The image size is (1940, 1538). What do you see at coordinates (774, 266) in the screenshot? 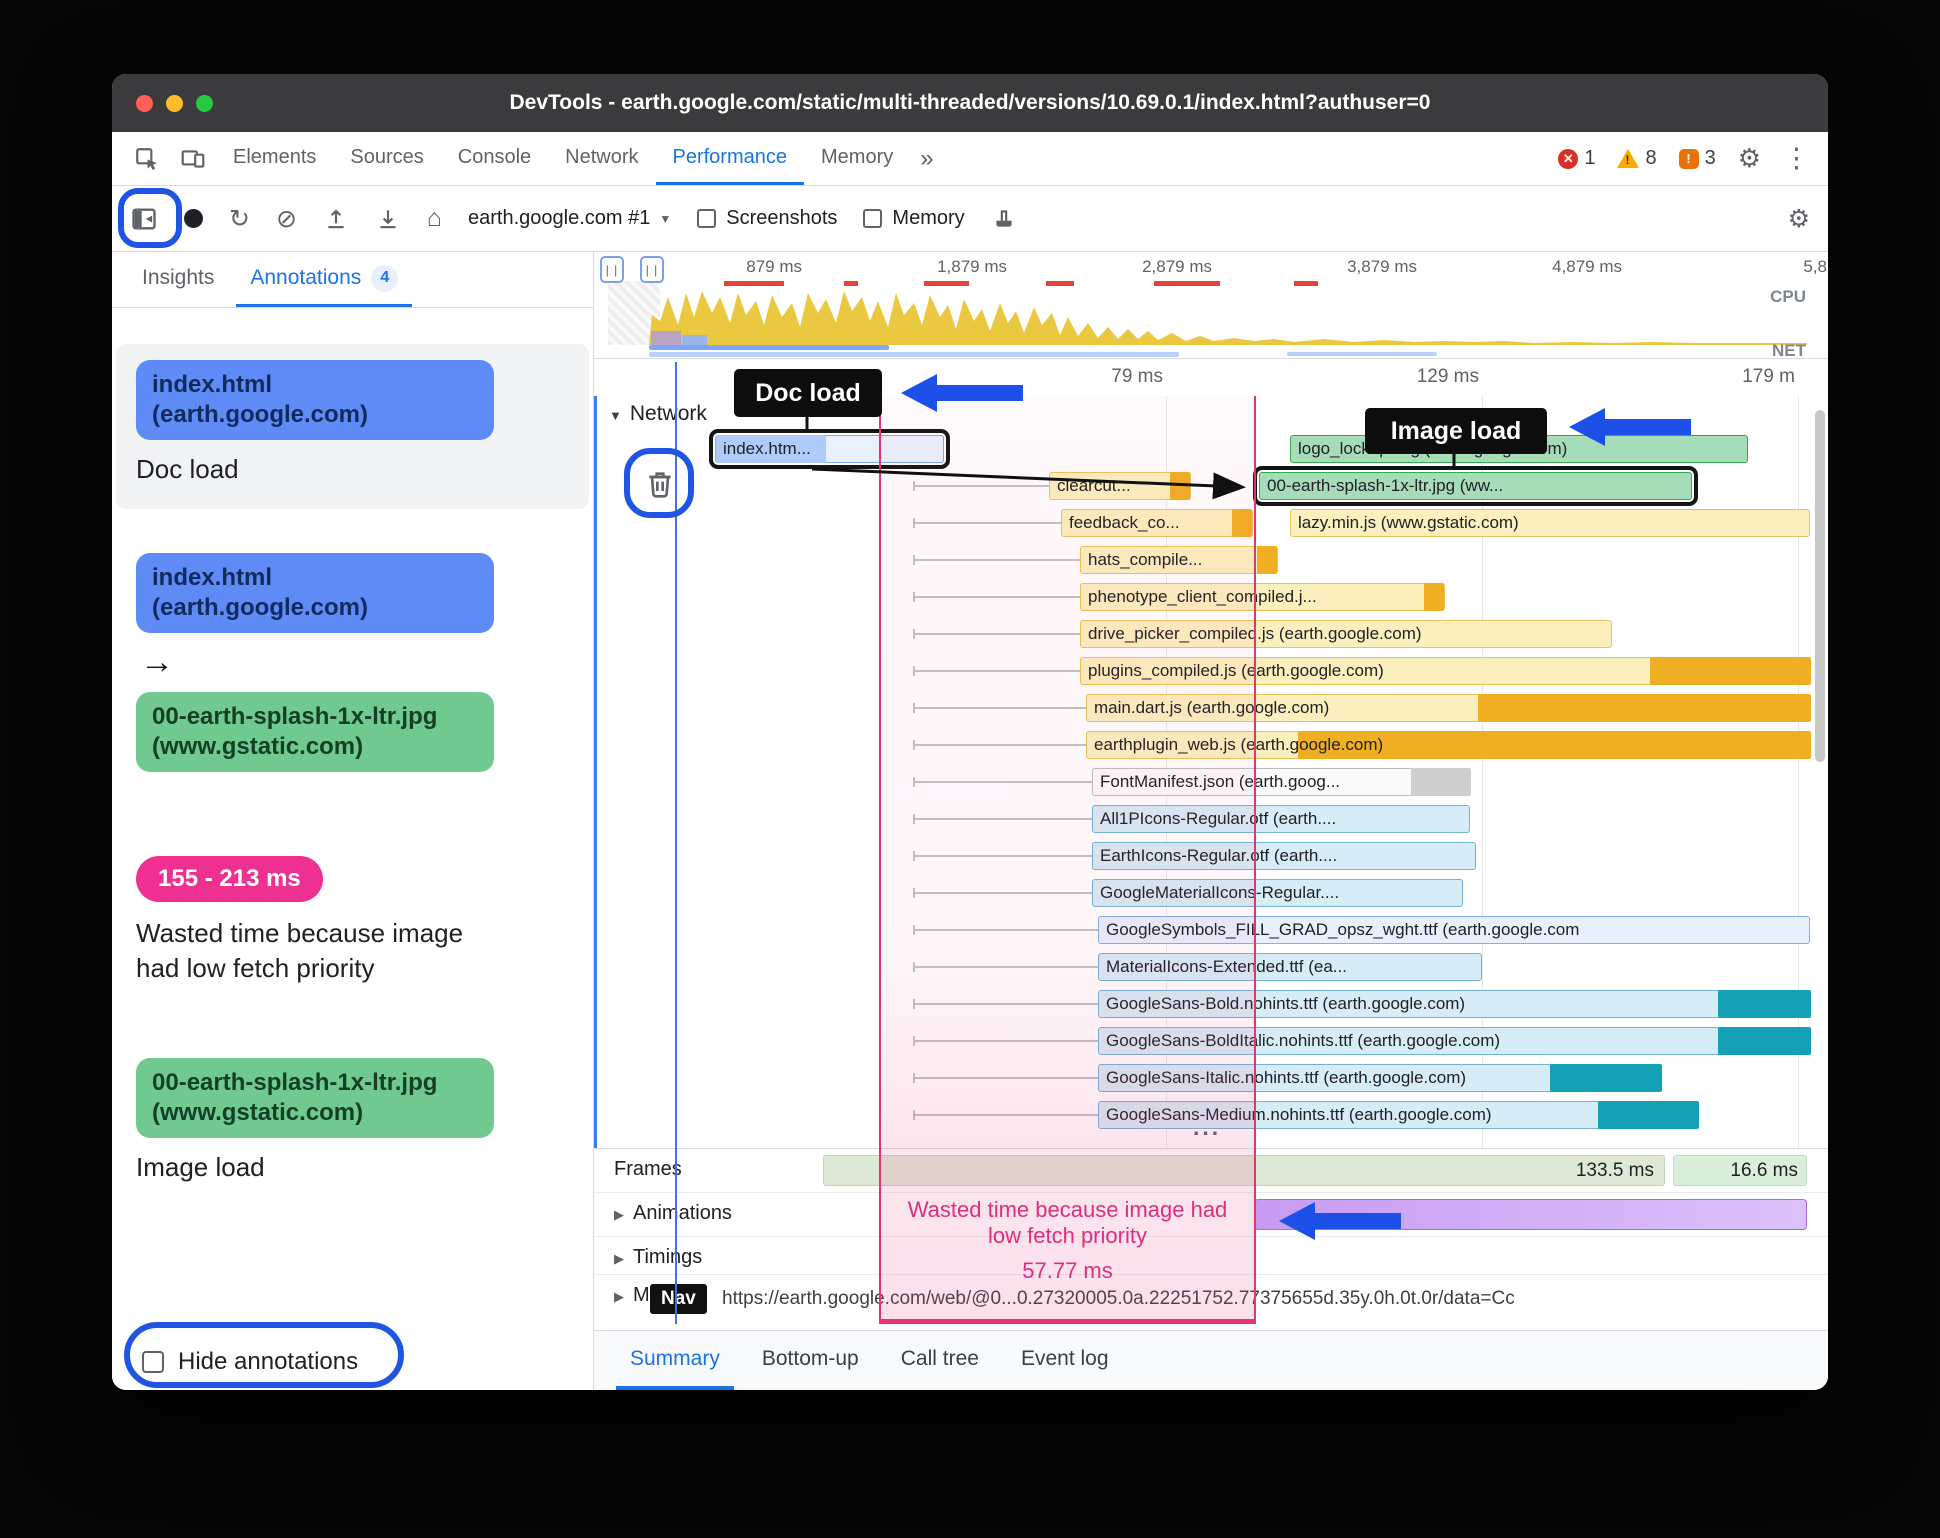
I see `overview-tick-label: 879 ms` at bounding box center [774, 266].